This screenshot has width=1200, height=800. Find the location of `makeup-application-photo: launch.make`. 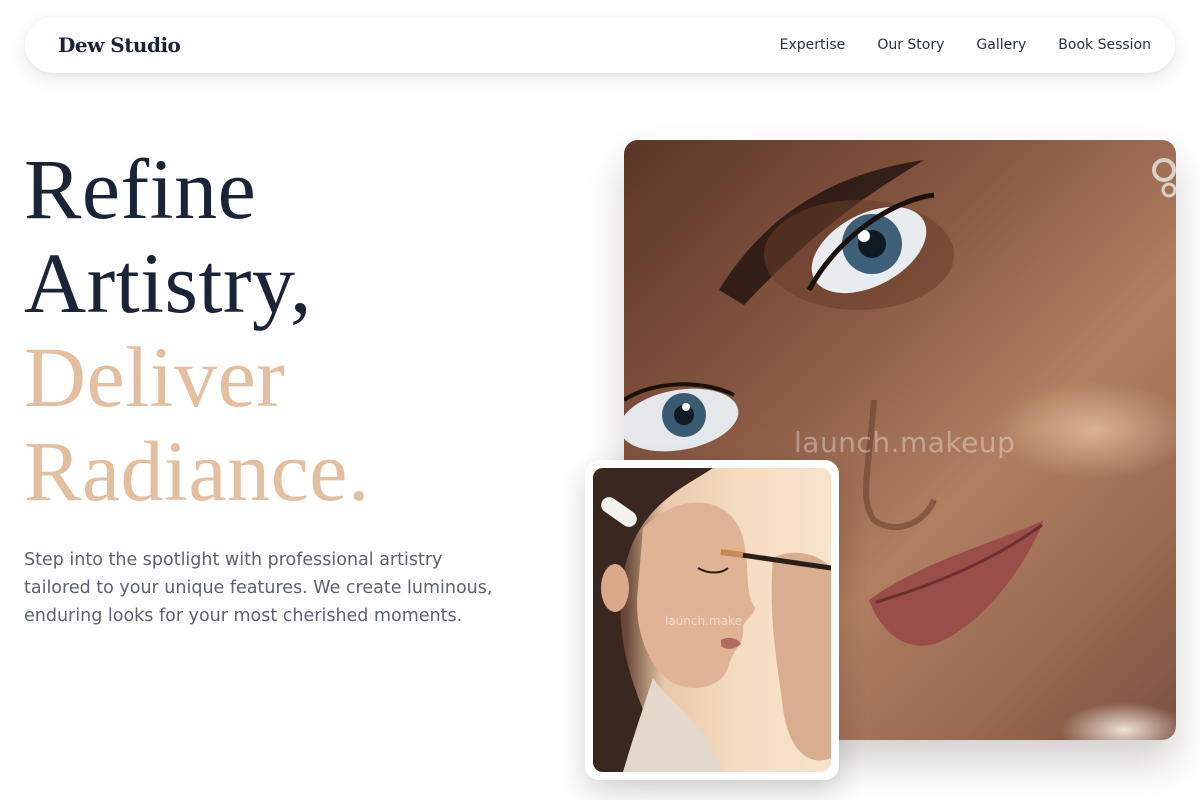

makeup-application-photo: launch.make is located at coordinates (712, 620).